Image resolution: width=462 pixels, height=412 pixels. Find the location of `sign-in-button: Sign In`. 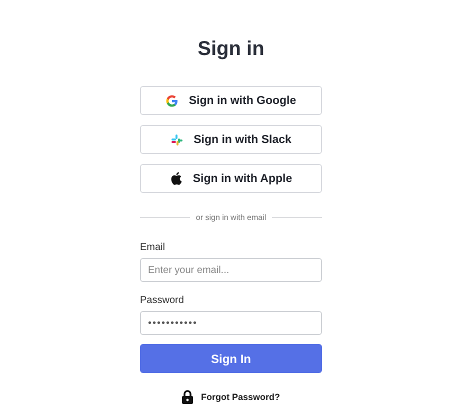

sign-in-button: Sign In is located at coordinates (231, 358).